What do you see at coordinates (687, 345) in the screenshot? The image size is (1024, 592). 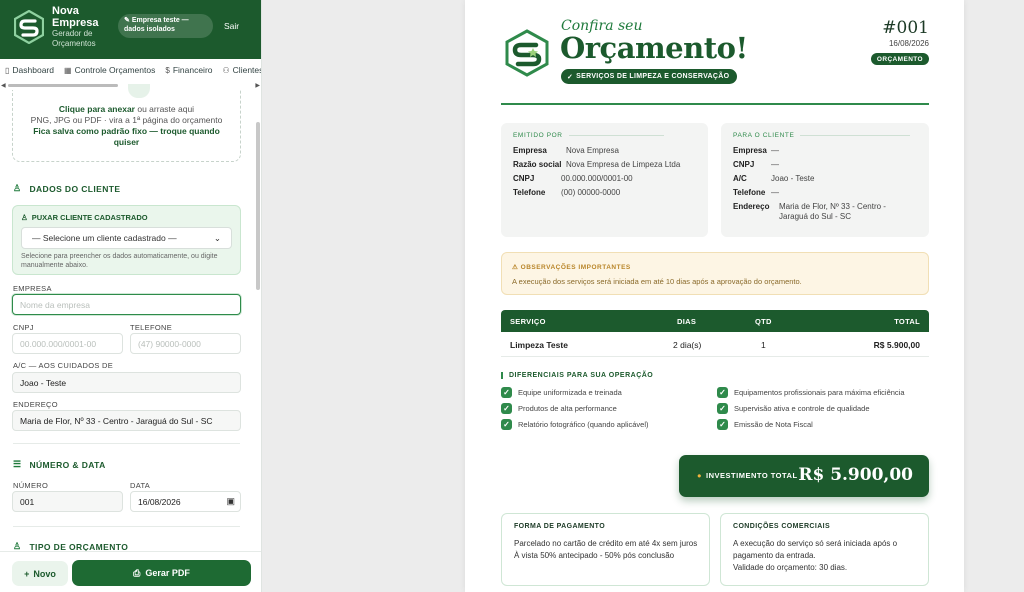 I see `td-dias: 2 dia(s)` at bounding box center [687, 345].